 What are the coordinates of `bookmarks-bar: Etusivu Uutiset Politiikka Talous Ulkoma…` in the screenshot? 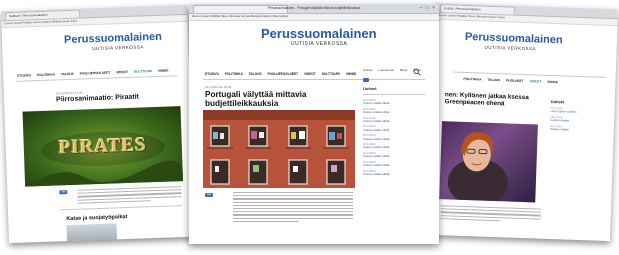 It's located at (314, 17).